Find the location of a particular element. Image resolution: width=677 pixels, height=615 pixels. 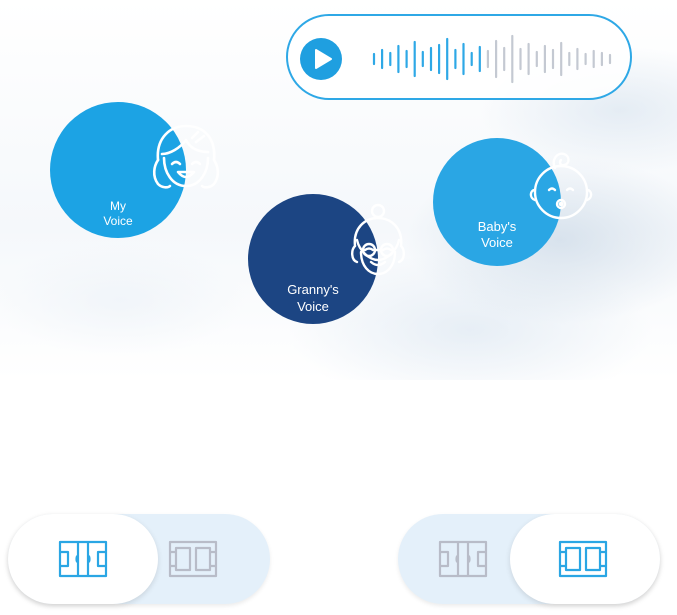

layout-toggle-right is located at coordinates (529, 559).